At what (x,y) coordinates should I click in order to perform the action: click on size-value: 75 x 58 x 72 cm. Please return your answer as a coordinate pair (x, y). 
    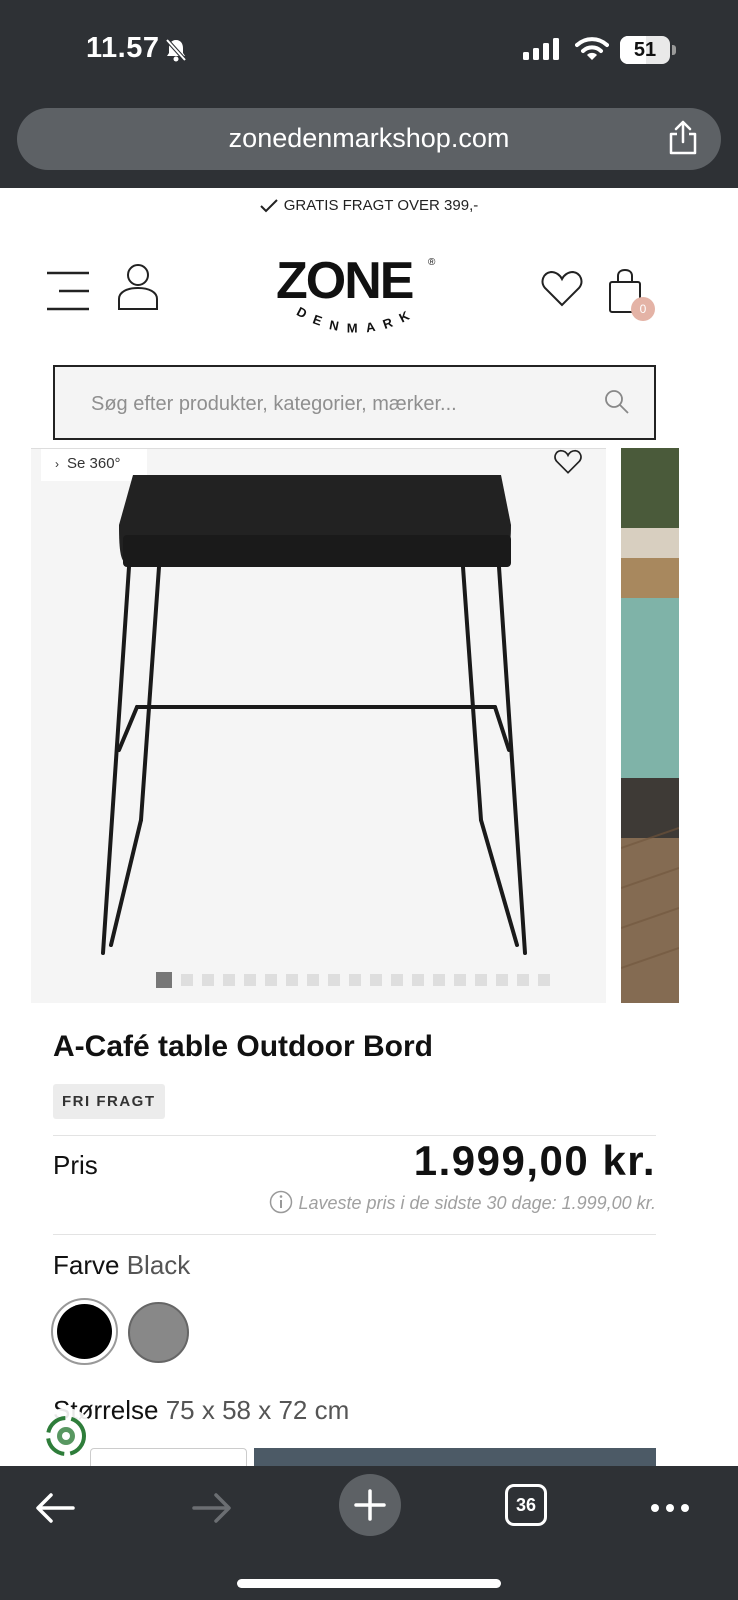
    Looking at the image, I should click on (257, 1410).